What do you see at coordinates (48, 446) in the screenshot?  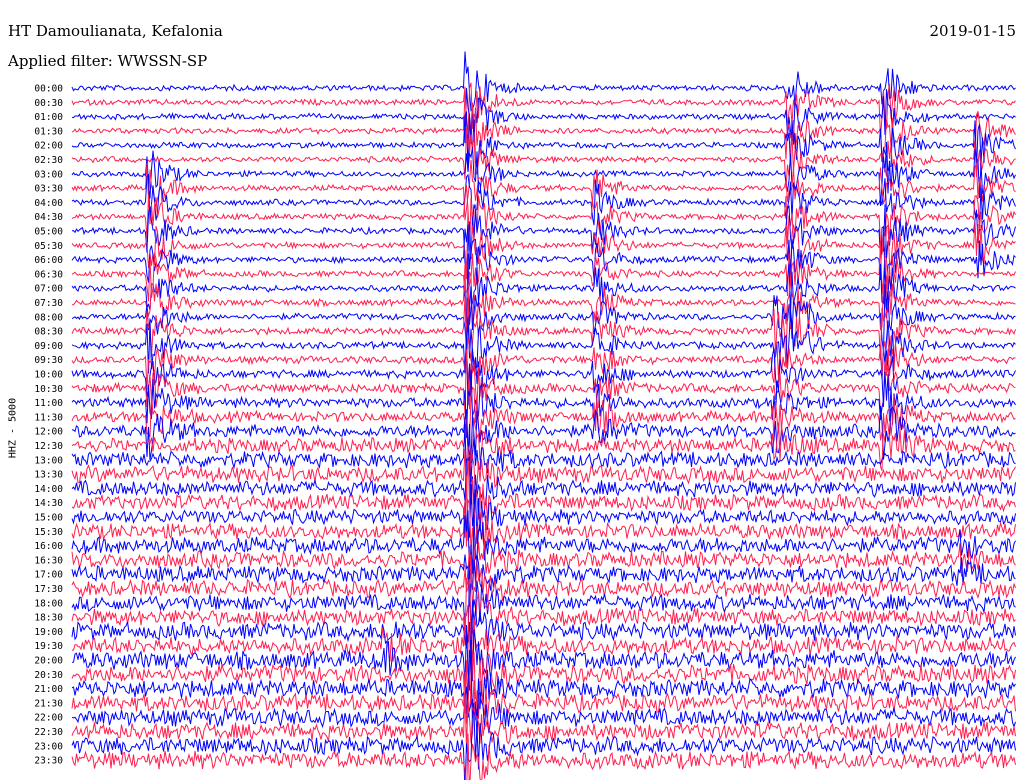 I see `row-time-label: 12:30` at bounding box center [48, 446].